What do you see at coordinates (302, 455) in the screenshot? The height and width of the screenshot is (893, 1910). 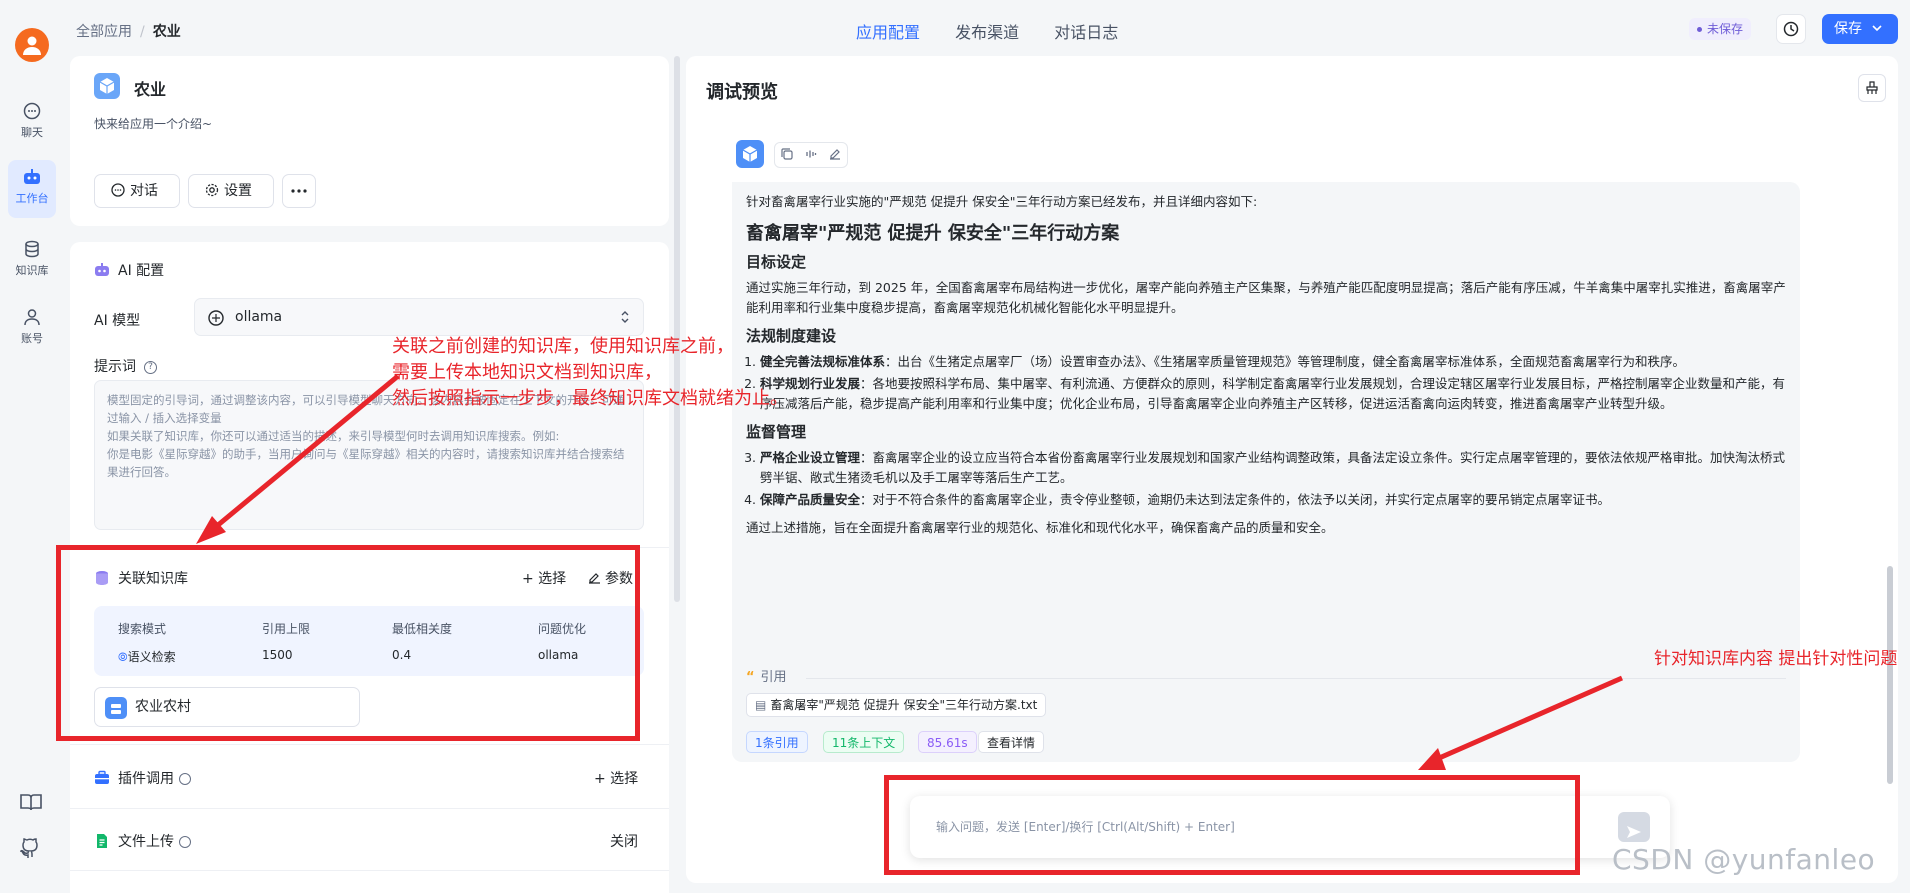 I see `annotation-arrow-left` at bounding box center [302, 455].